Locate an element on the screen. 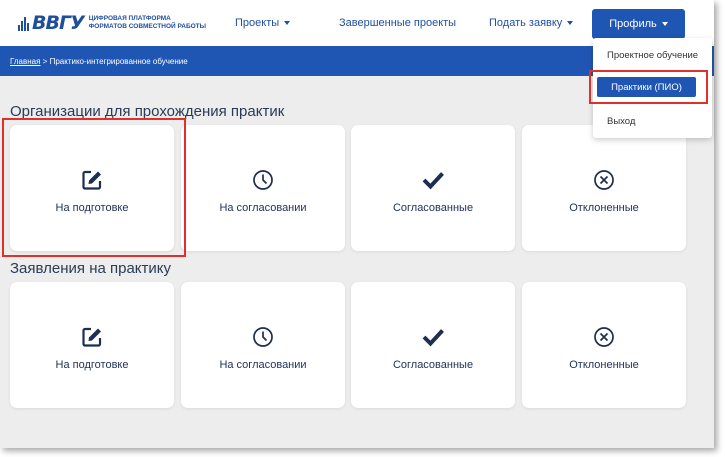  profile-button-label: Профиль is located at coordinates (633, 24).